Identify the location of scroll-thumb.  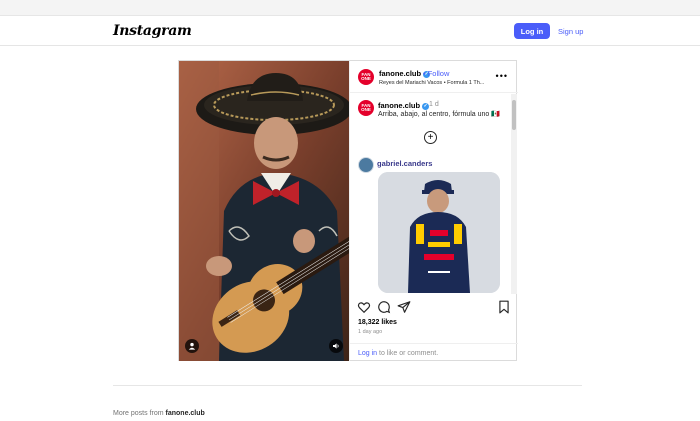
(514, 115).